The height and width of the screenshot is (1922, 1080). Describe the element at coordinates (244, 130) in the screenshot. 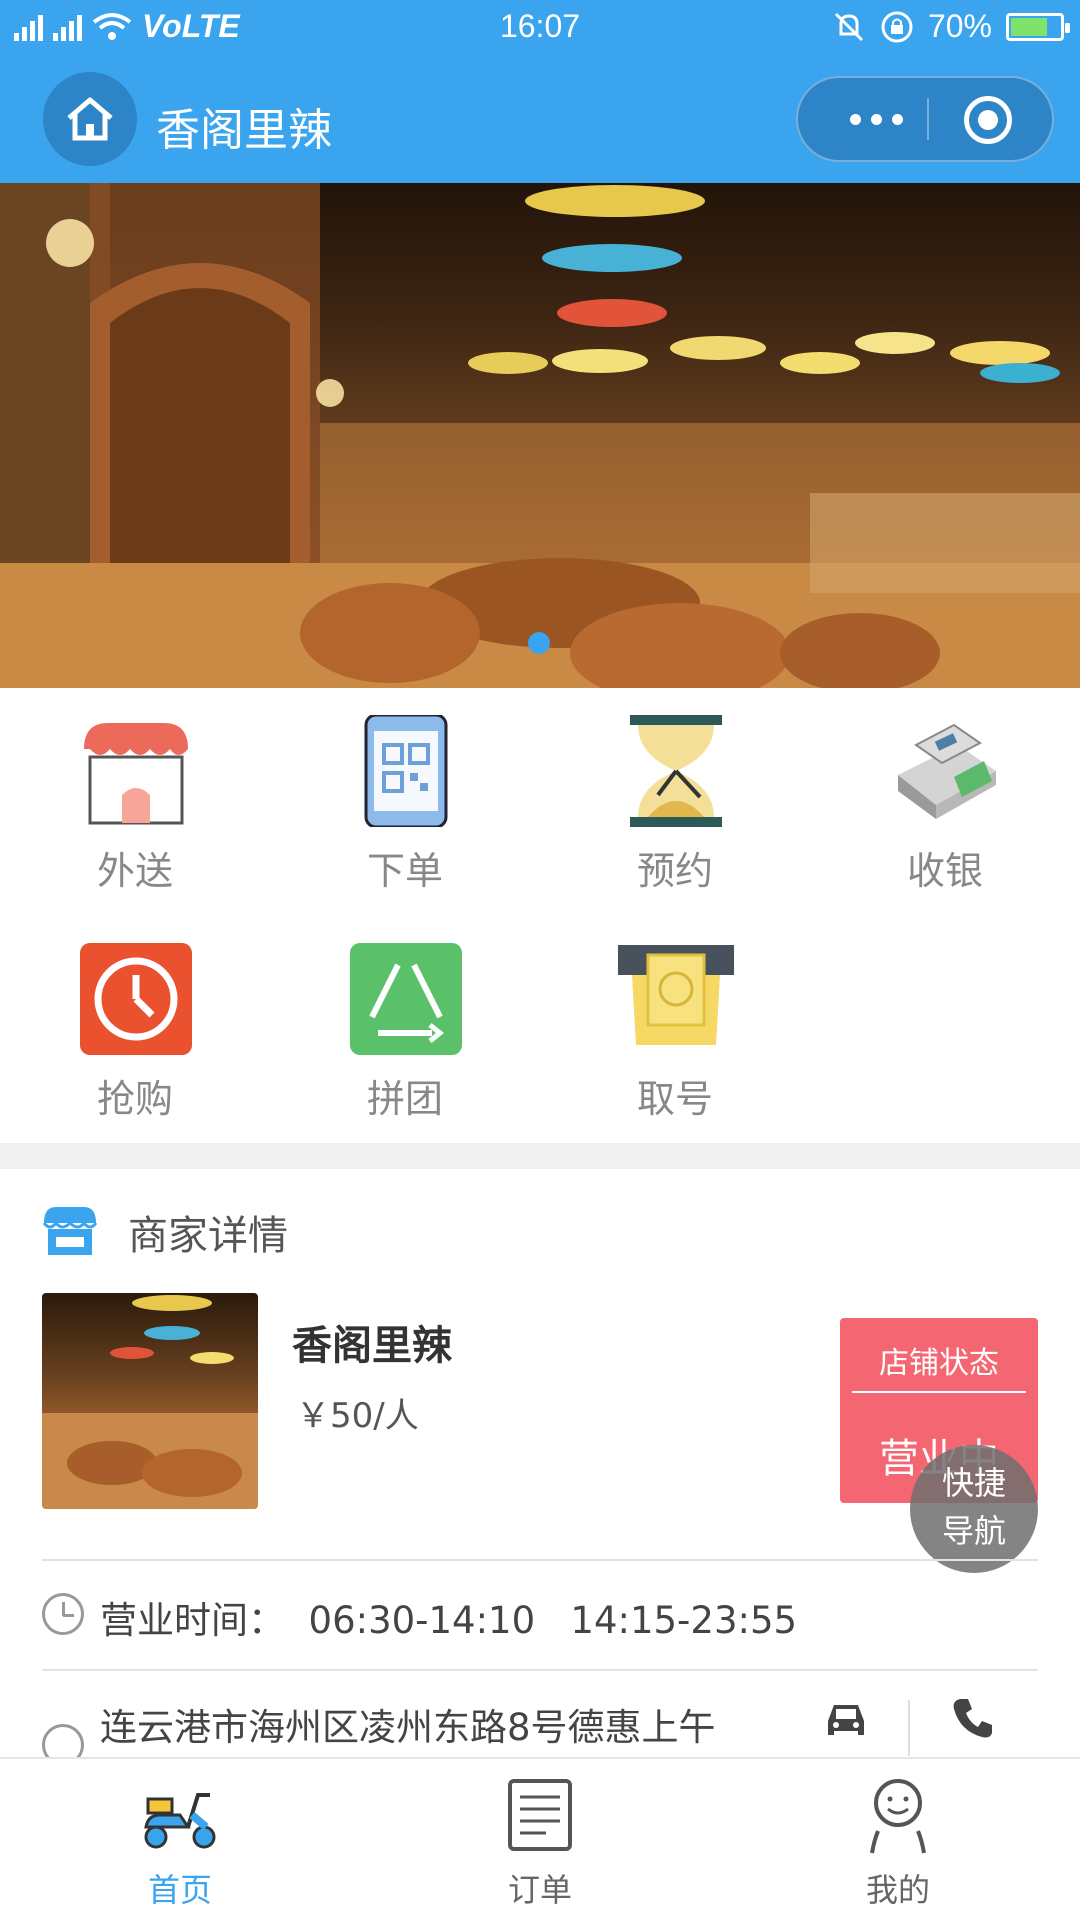

I see `page-title: 香阁里辣` at that location.